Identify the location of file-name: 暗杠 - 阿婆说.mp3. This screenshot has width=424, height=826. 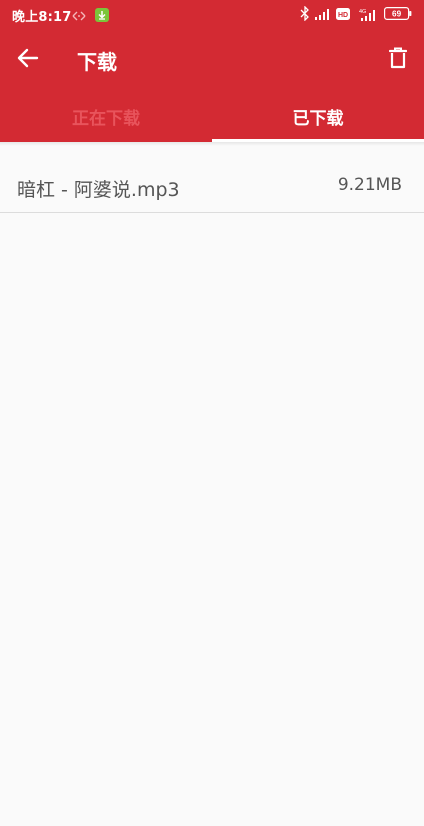
(98, 190).